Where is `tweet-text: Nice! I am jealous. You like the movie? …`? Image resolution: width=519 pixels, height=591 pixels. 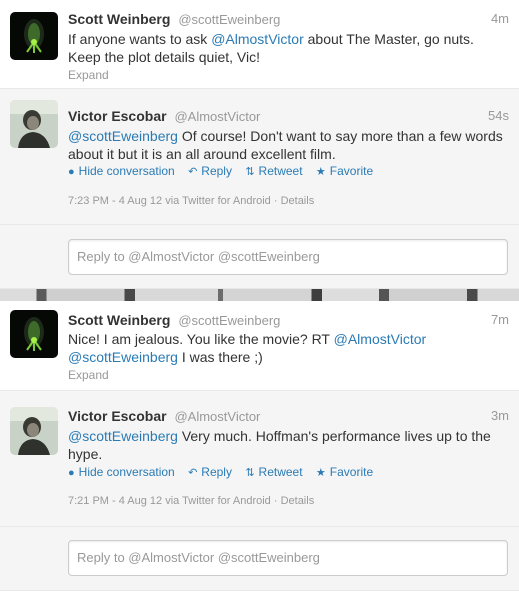
tweet-text: Nice! I am jealous. You like the movie? … is located at coordinates (288, 348).